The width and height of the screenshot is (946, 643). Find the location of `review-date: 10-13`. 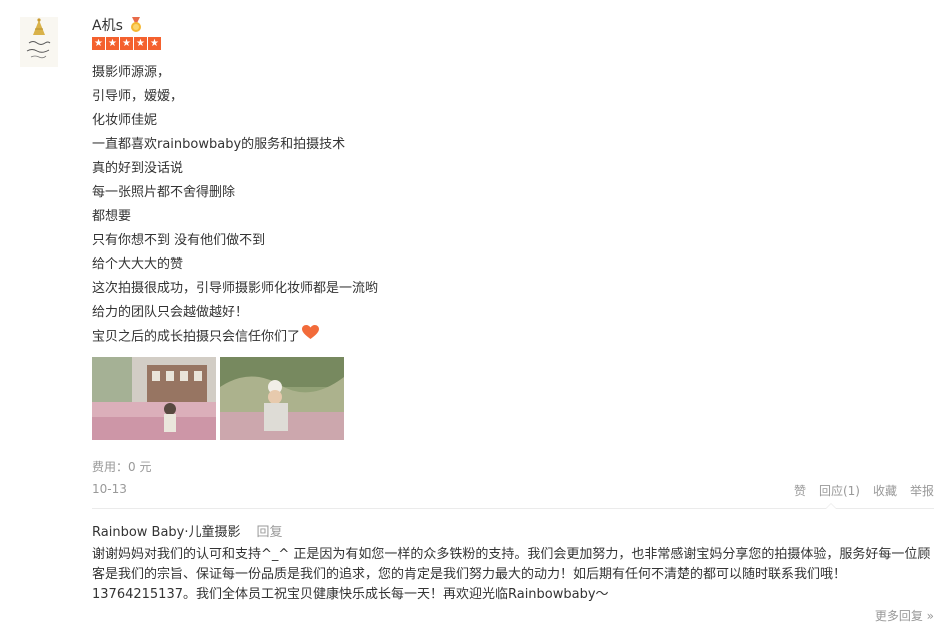

review-date: 10-13 is located at coordinates (109, 489).